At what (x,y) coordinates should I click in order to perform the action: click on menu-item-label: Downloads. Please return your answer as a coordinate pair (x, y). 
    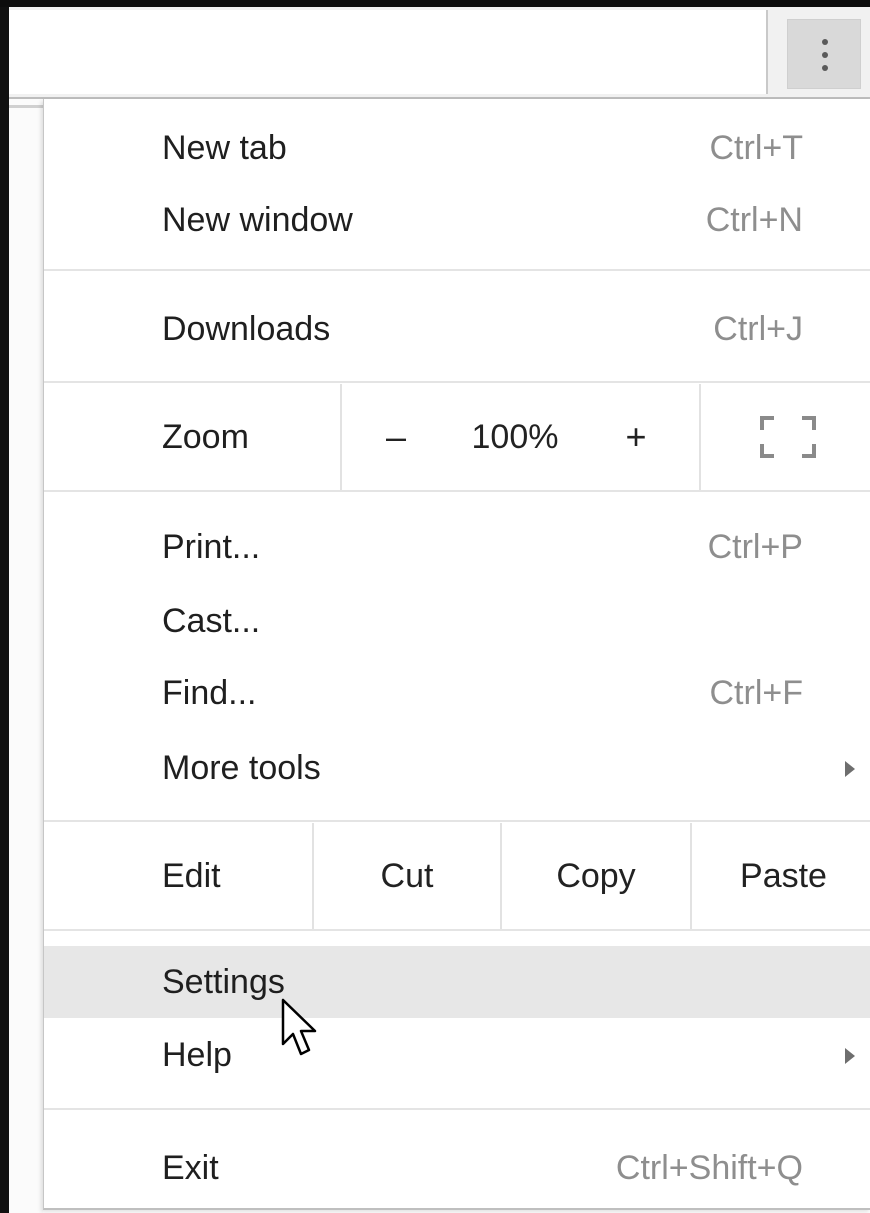
    Looking at the image, I should click on (246, 329).